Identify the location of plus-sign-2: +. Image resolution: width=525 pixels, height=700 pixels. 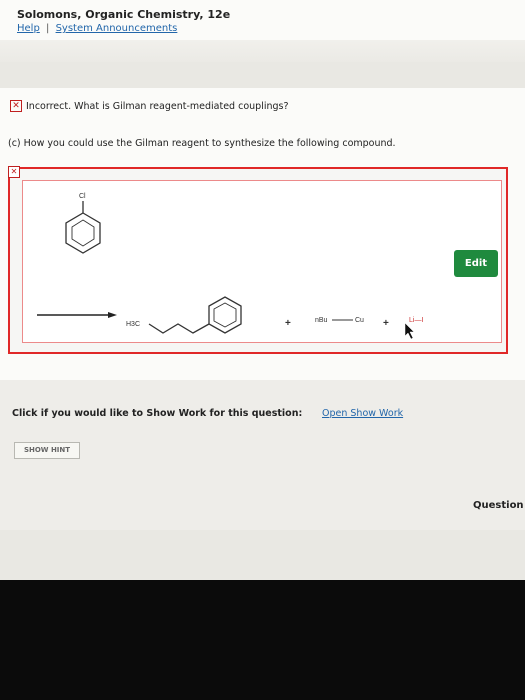
(386, 323).